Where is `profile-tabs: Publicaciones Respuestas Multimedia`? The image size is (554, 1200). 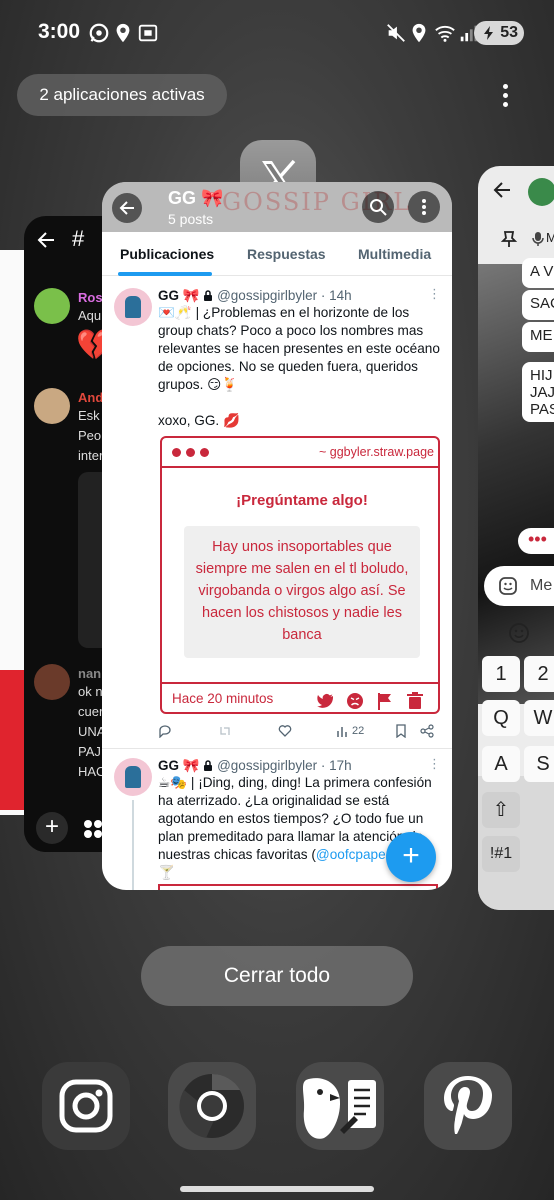 profile-tabs: Publicaciones Respuestas Multimedia is located at coordinates (277, 254).